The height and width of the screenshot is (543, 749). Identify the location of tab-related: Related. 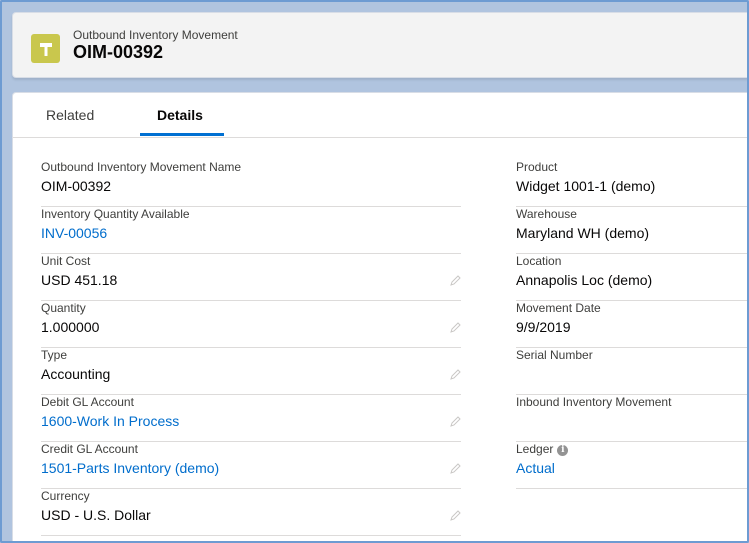
(70, 115).